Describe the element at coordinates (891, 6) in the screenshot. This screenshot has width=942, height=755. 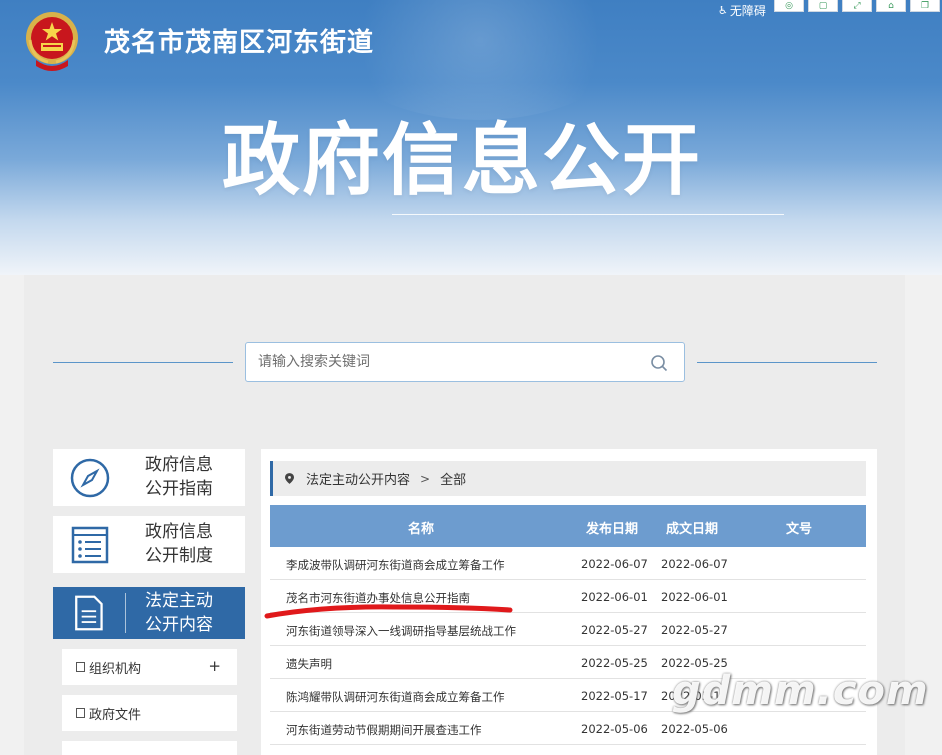
I see `home-icon: ⌂` at that location.